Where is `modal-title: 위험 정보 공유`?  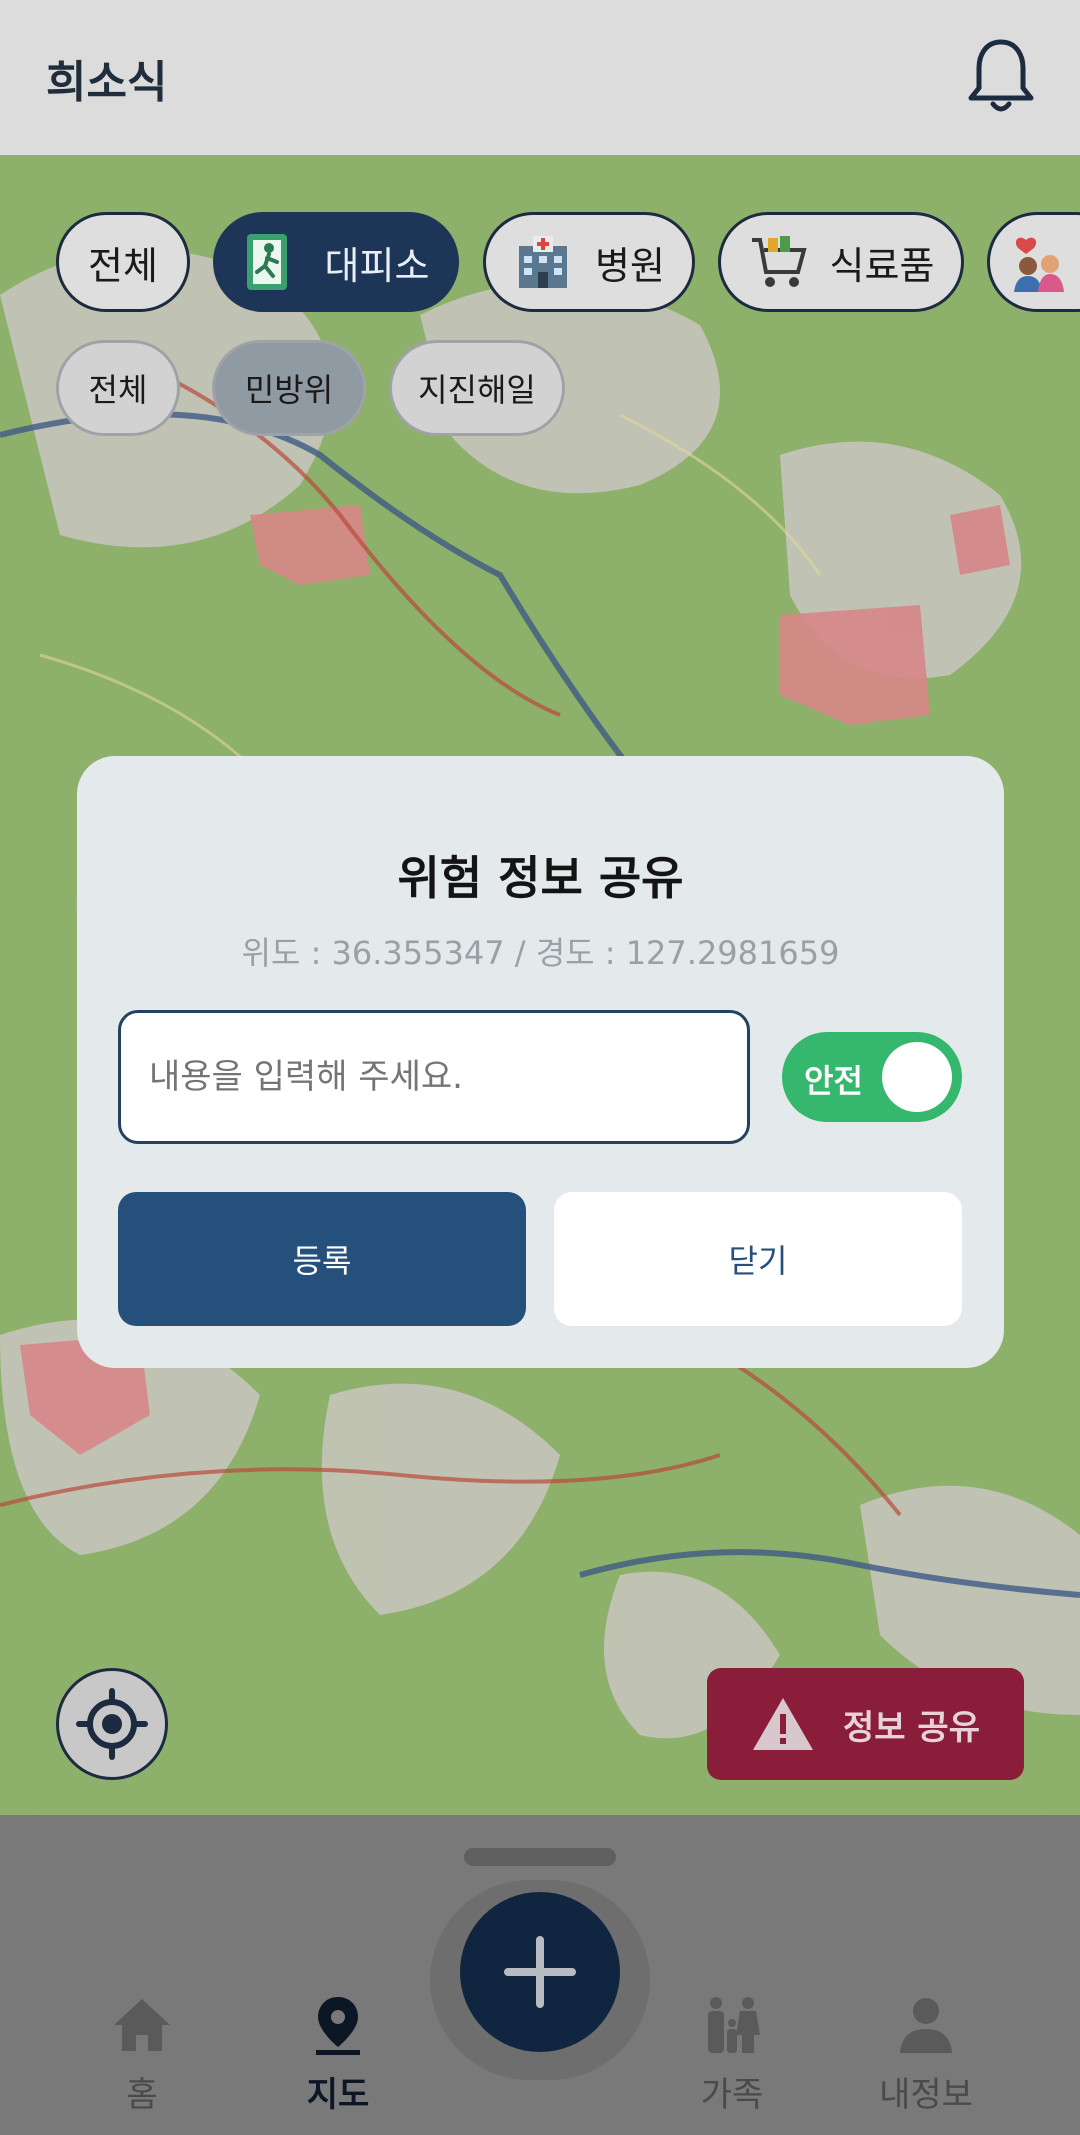
modal-title: 위험 정보 공유 is located at coordinates (540, 878).